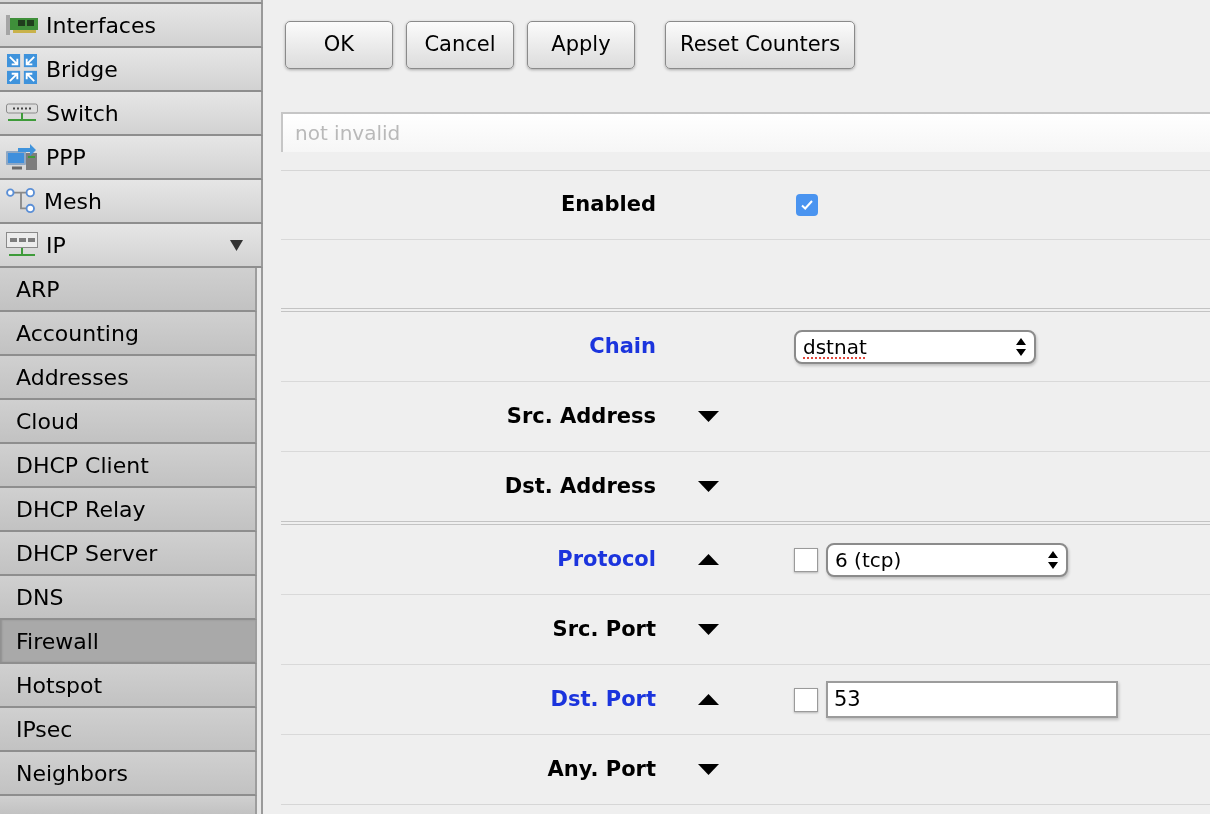 The image size is (1210, 814). Describe the element at coordinates (606, 559) in the screenshot. I see `field-label: Protocol` at that location.